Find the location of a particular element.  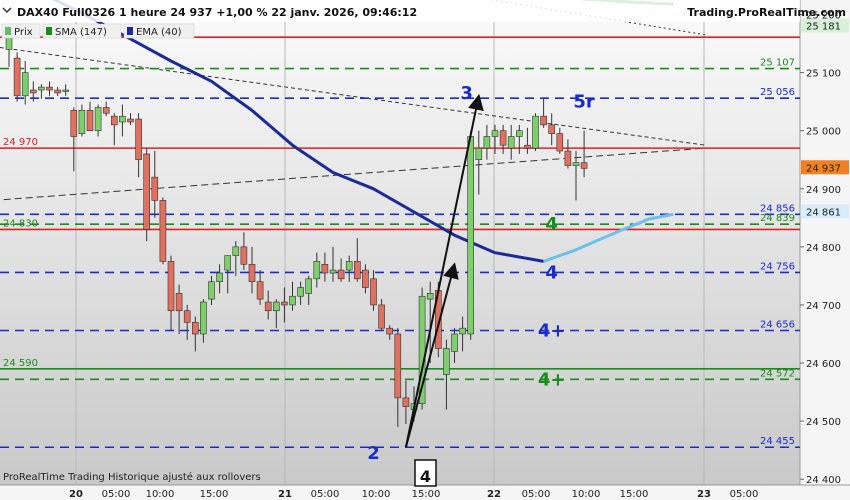

y-tick-label: 24 600 is located at coordinates (823, 364).